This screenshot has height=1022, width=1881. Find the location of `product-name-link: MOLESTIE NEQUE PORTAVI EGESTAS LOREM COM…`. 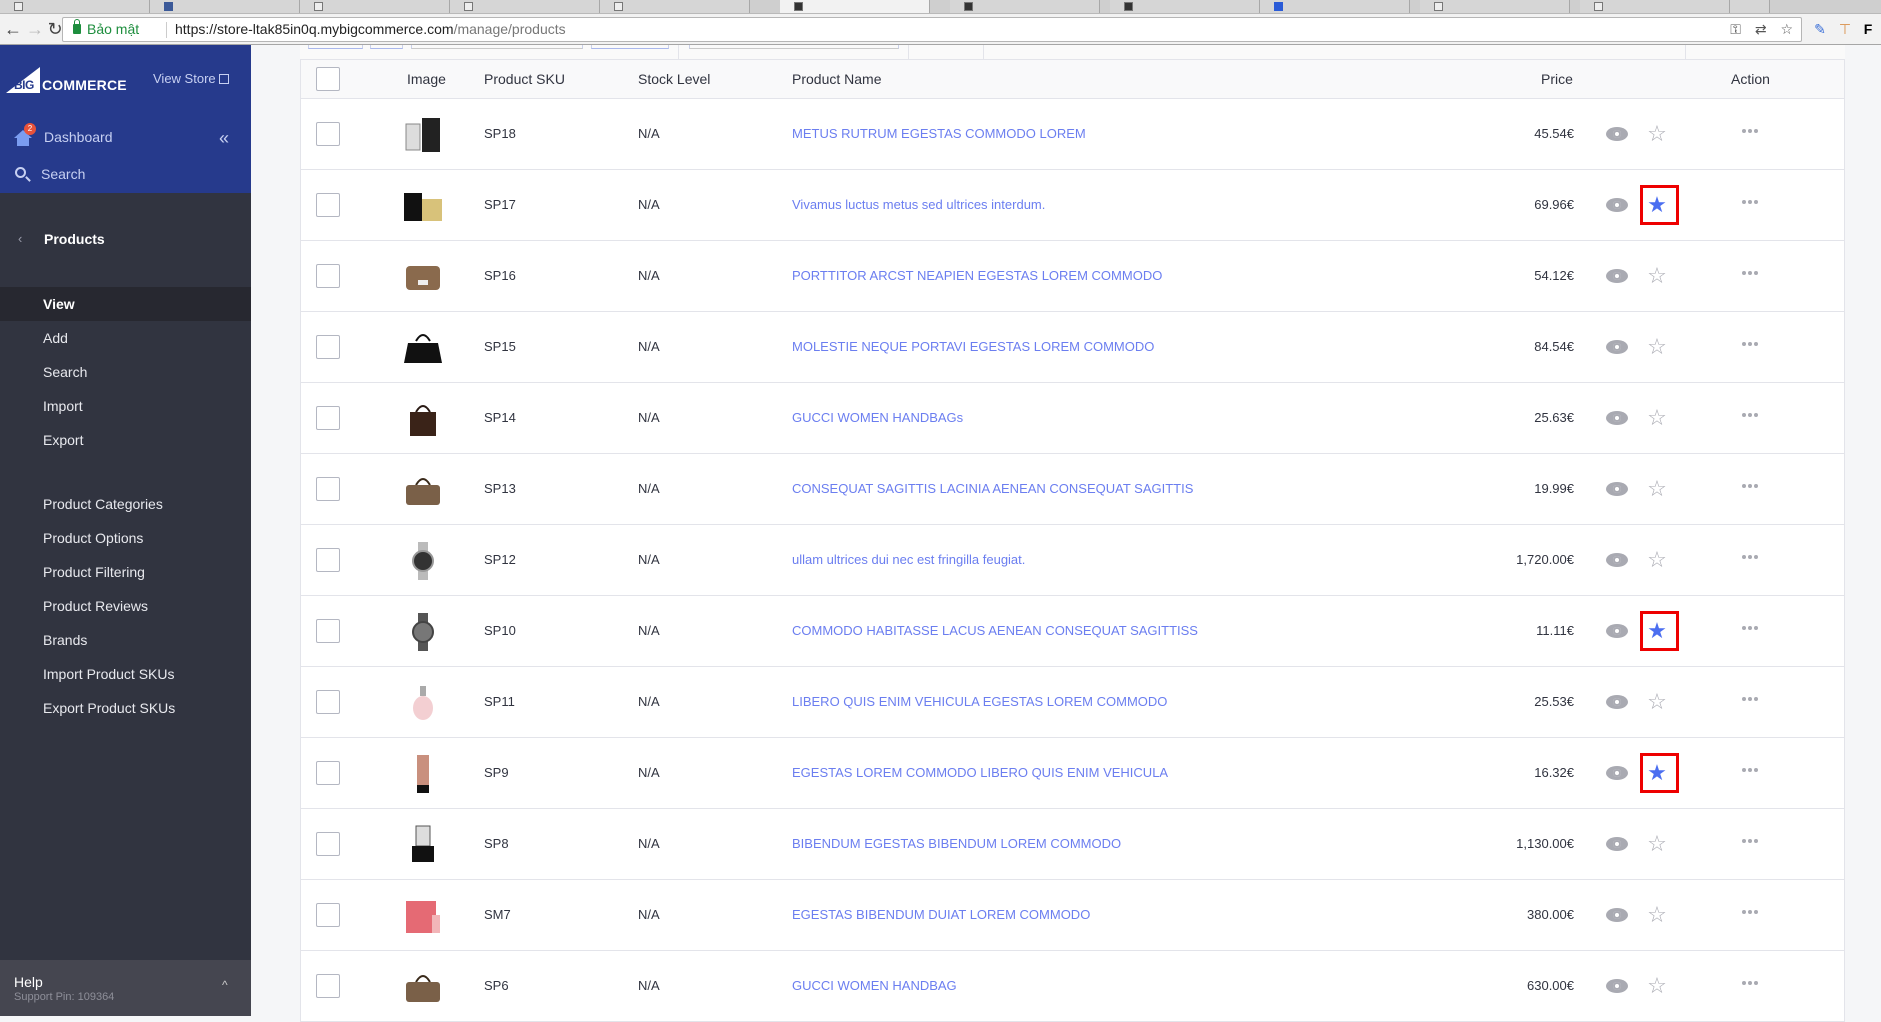

product-name-link: MOLESTIE NEQUE PORTAVI EGESTAS LOREM COM… is located at coordinates (973, 346).